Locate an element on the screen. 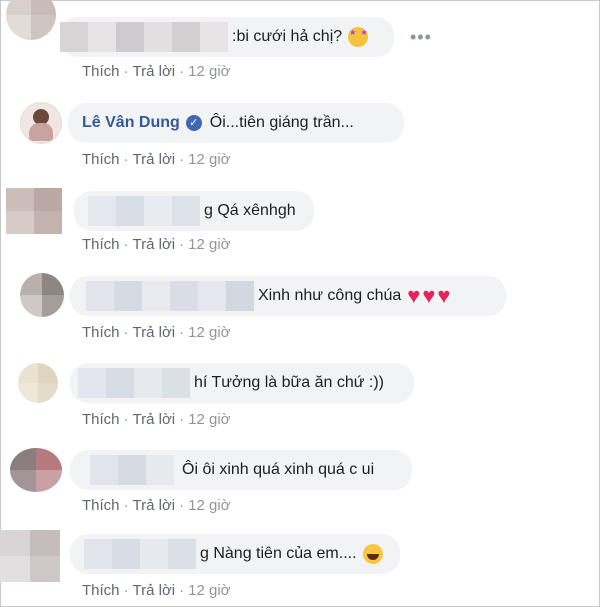  comment-text: hí Tưởng là bữa ăn chứ :)) is located at coordinates (289, 382).